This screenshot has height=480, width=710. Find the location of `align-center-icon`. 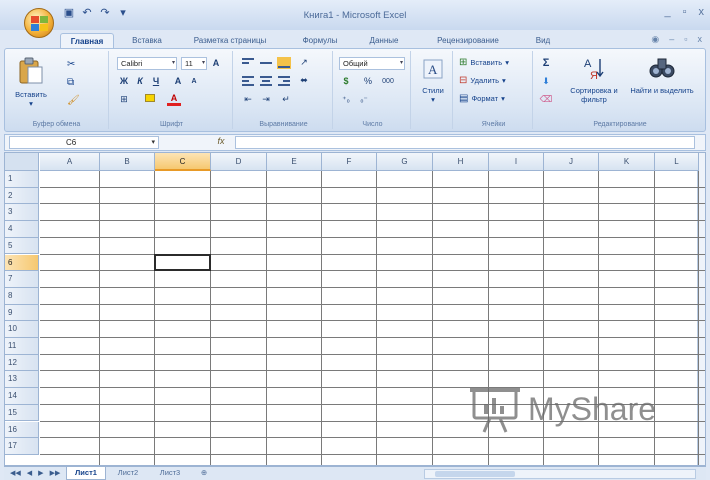

align-center-icon is located at coordinates (266, 81).